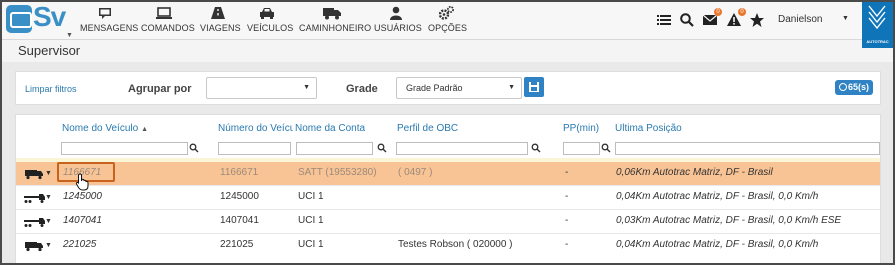  What do you see at coordinates (581, 128) in the screenshot?
I see `column-header-label: PP(min)` at bounding box center [581, 128].